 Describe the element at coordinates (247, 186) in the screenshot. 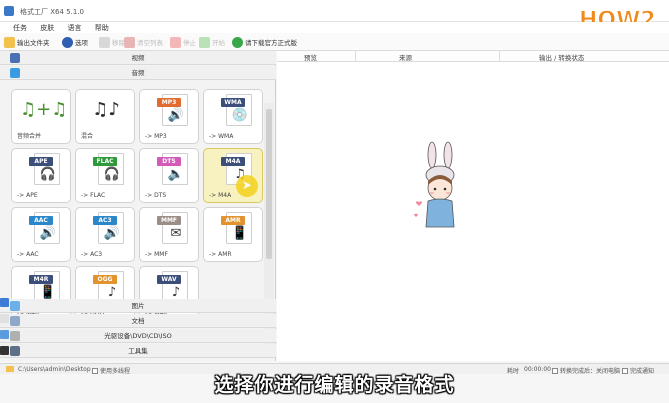

I see `mouse-cursor-icon: ➤` at that location.